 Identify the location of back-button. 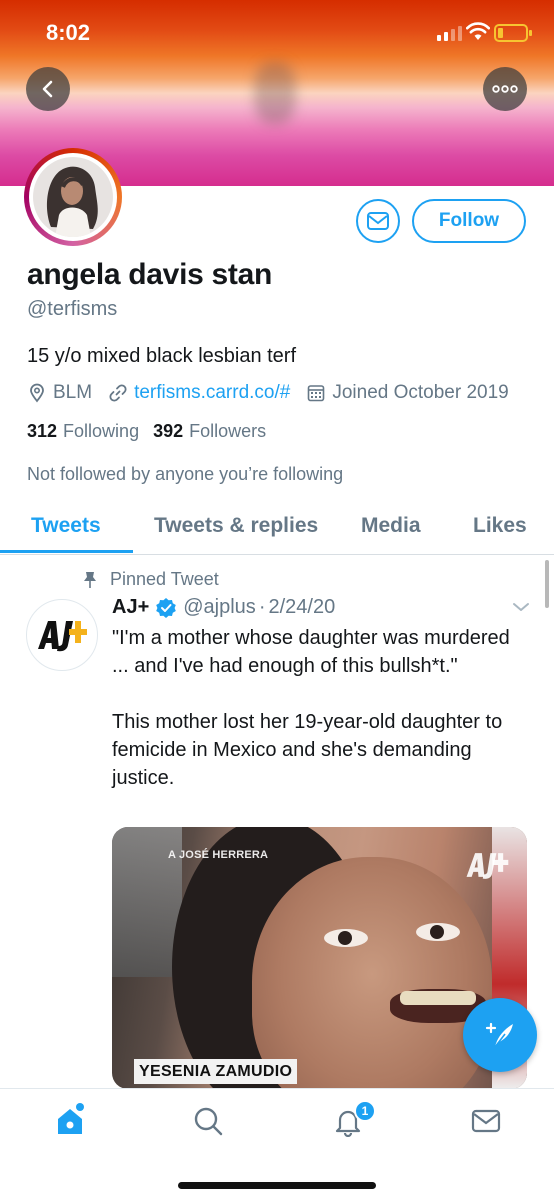
(48, 89).